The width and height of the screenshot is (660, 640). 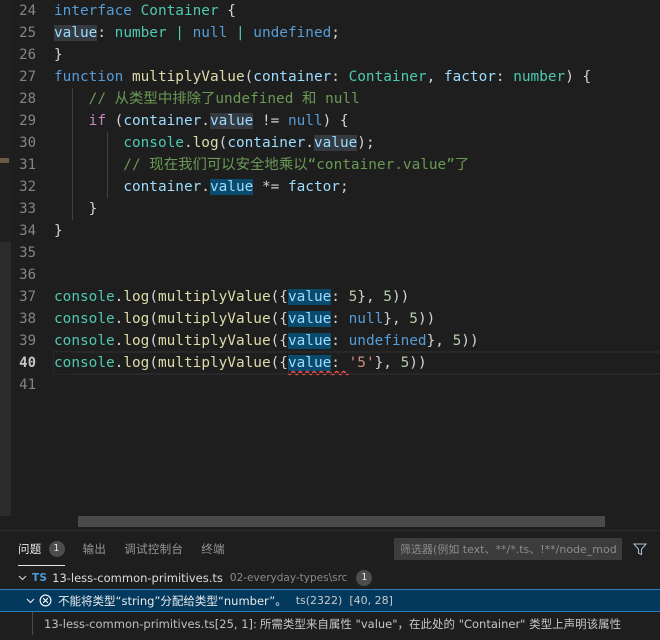 I want to click on line-number: 38, so click(x=27, y=319).